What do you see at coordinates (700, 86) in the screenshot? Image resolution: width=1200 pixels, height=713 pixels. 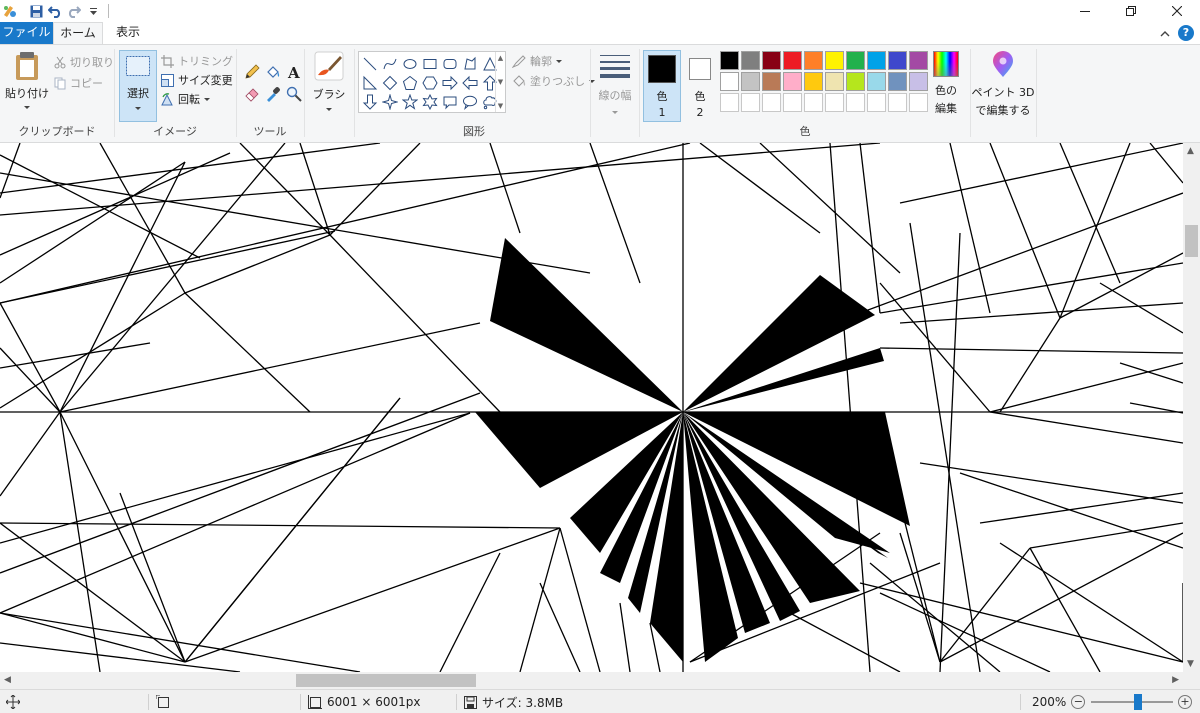 I see `color2-button: 色 2` at bounding box center [700, 86].